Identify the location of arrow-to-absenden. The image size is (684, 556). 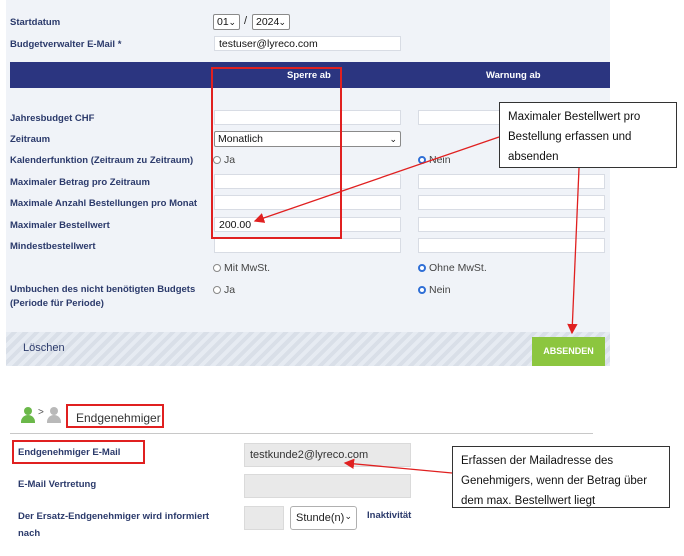
(573, 251).